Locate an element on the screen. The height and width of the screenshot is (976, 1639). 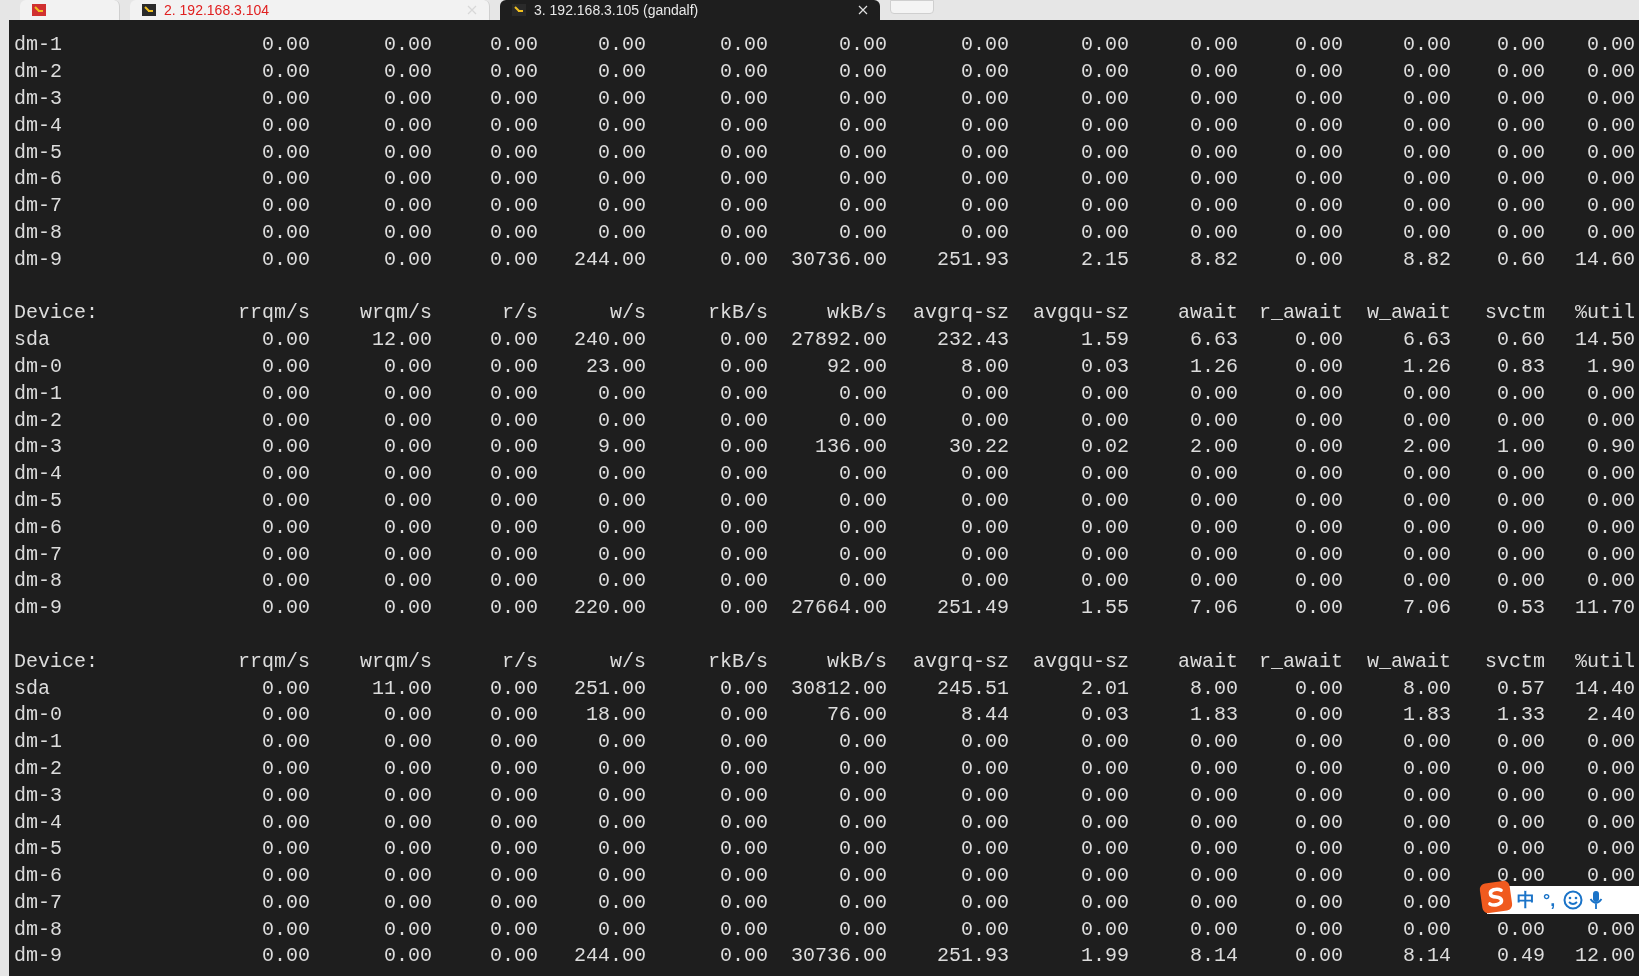
terminal-tab is located at coordinates (70, 10).